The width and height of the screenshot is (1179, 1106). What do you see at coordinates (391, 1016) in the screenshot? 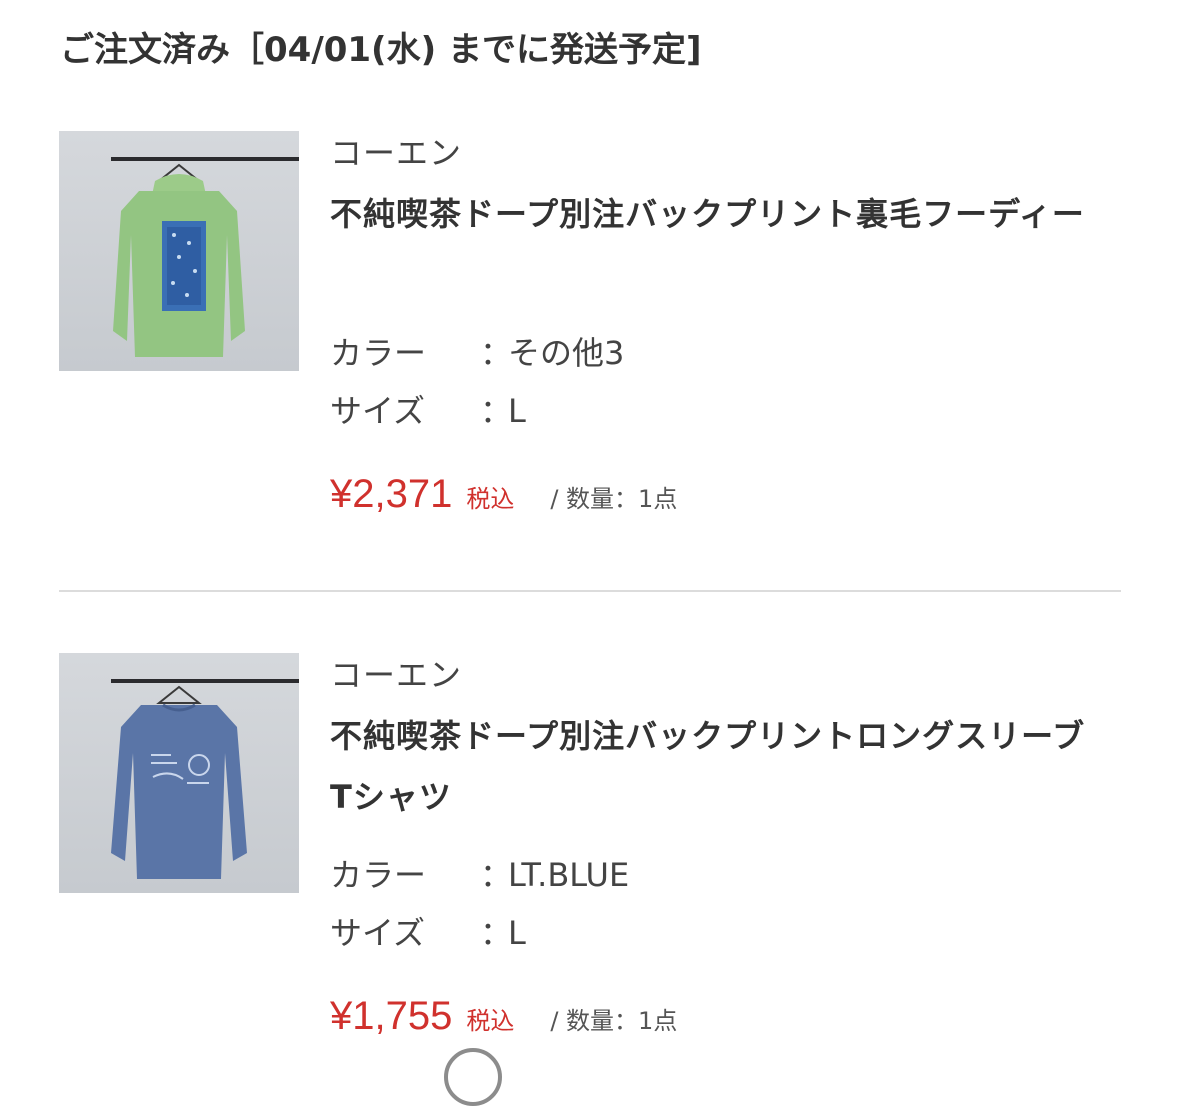
I see `price: ¥1,755` at bounding box center [391, 1016].